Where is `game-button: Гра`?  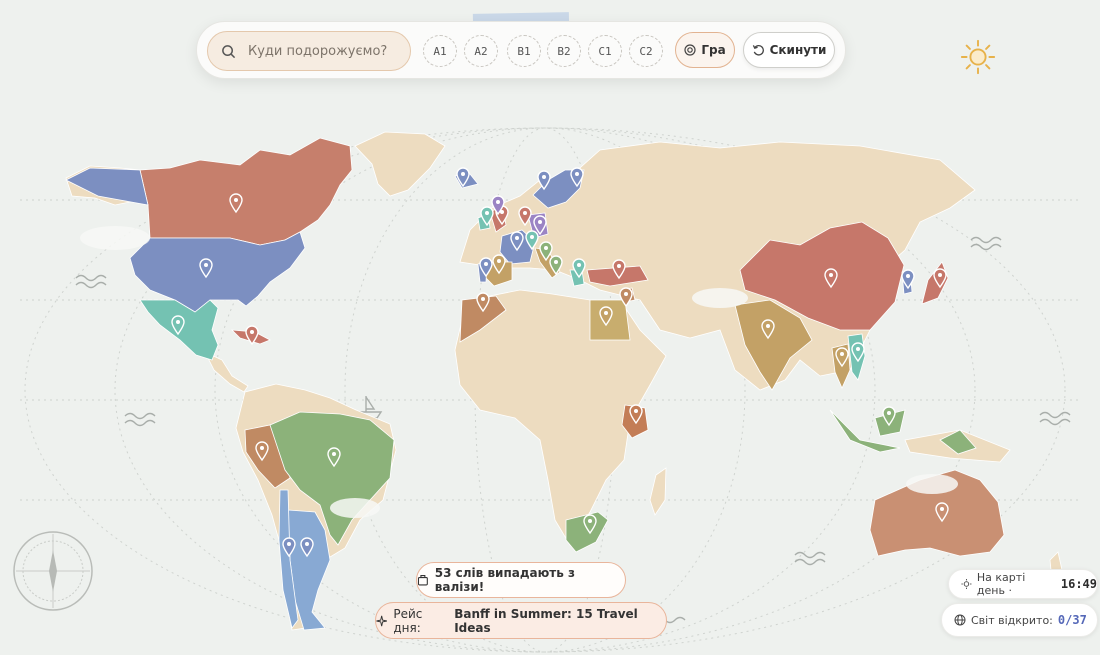
game-button: Гра is located at coordinates (705, 50).